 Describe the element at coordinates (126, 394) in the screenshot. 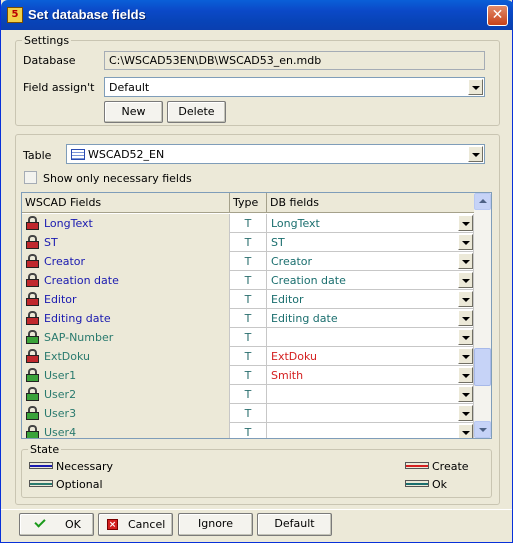

I see `wscad-field-cell: User2` at that location.